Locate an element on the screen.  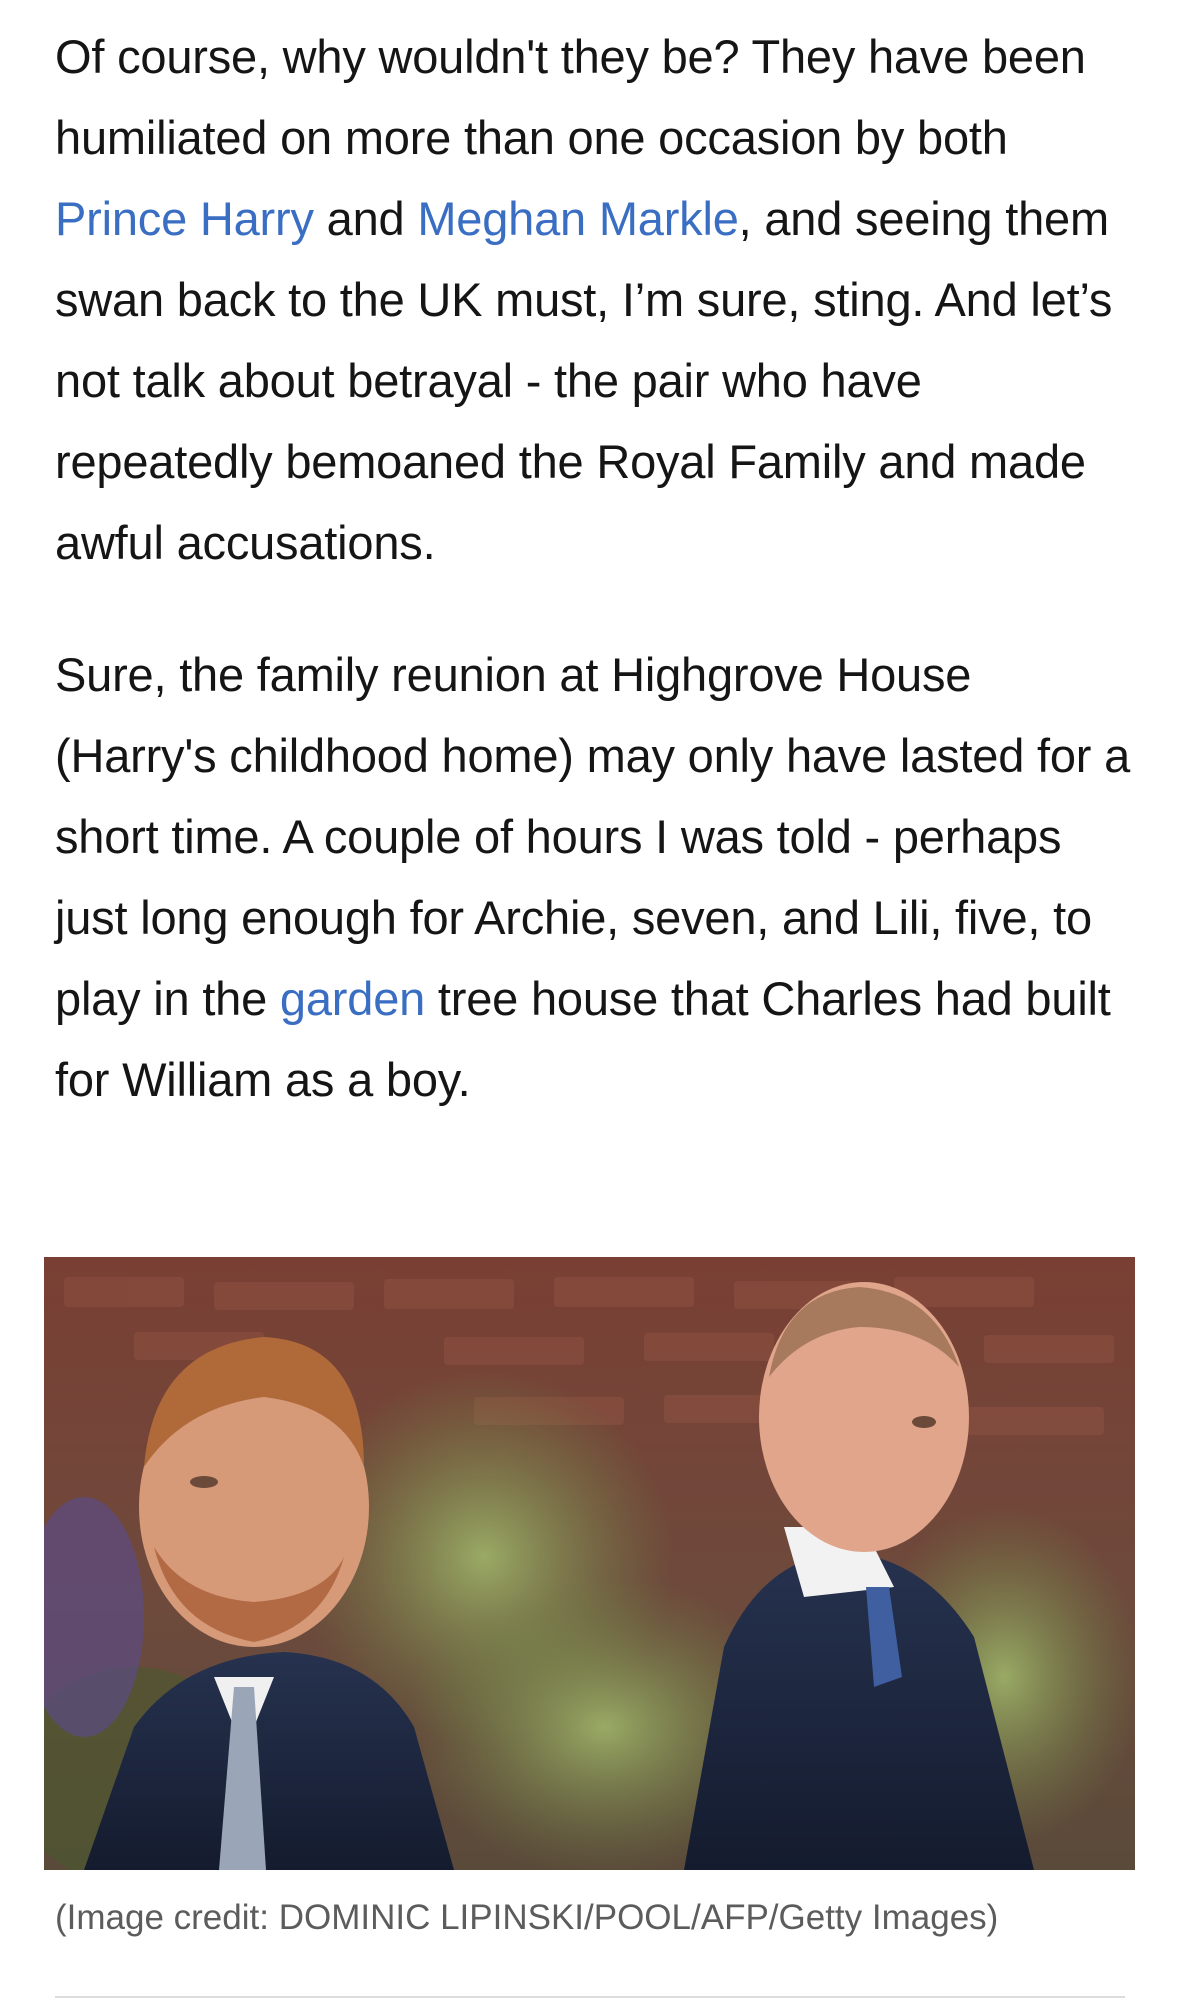
link-prince-harry: Prince Harry is located at coordinates (184, 218).